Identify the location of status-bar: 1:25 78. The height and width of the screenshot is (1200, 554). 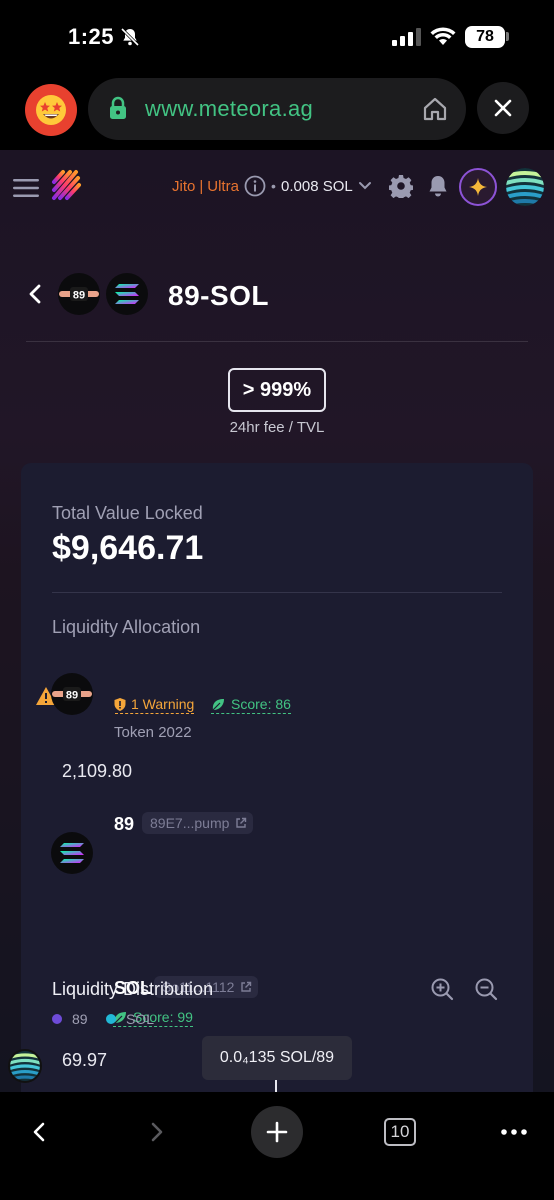
(277, 36).